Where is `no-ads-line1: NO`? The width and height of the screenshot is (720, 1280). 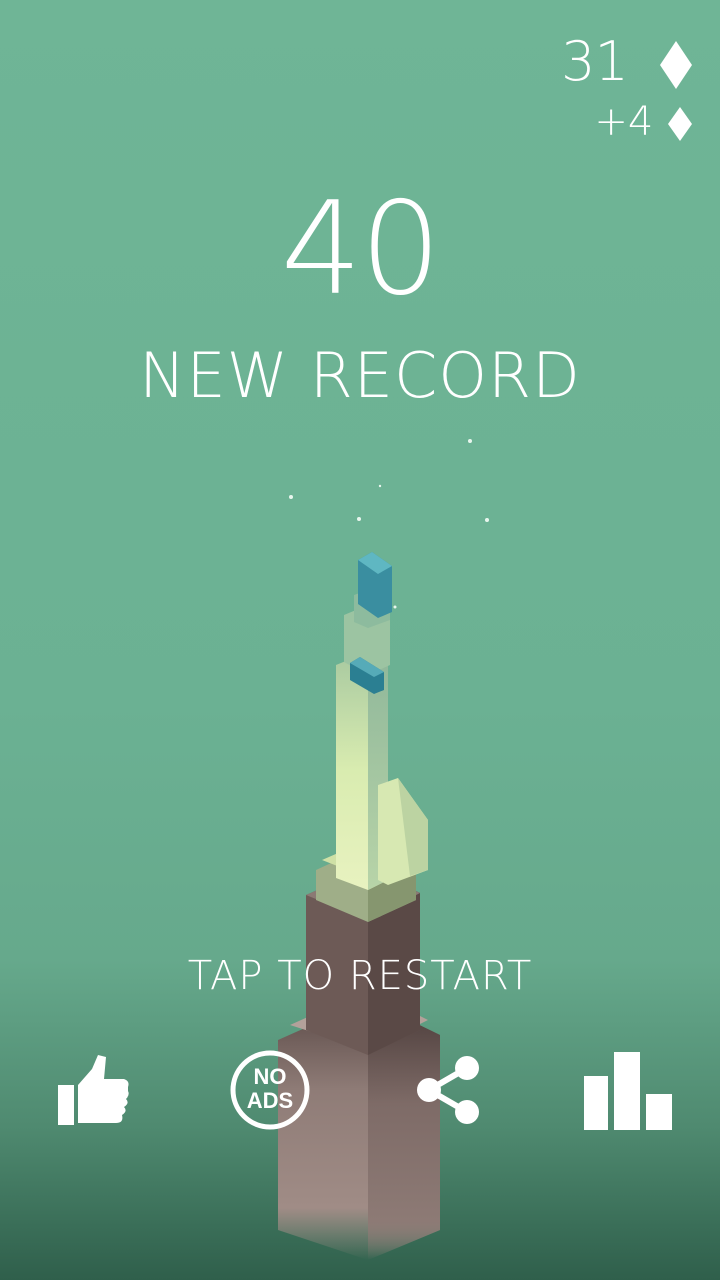
no-ads-line1: NO is located at coordinates (270, 1076).